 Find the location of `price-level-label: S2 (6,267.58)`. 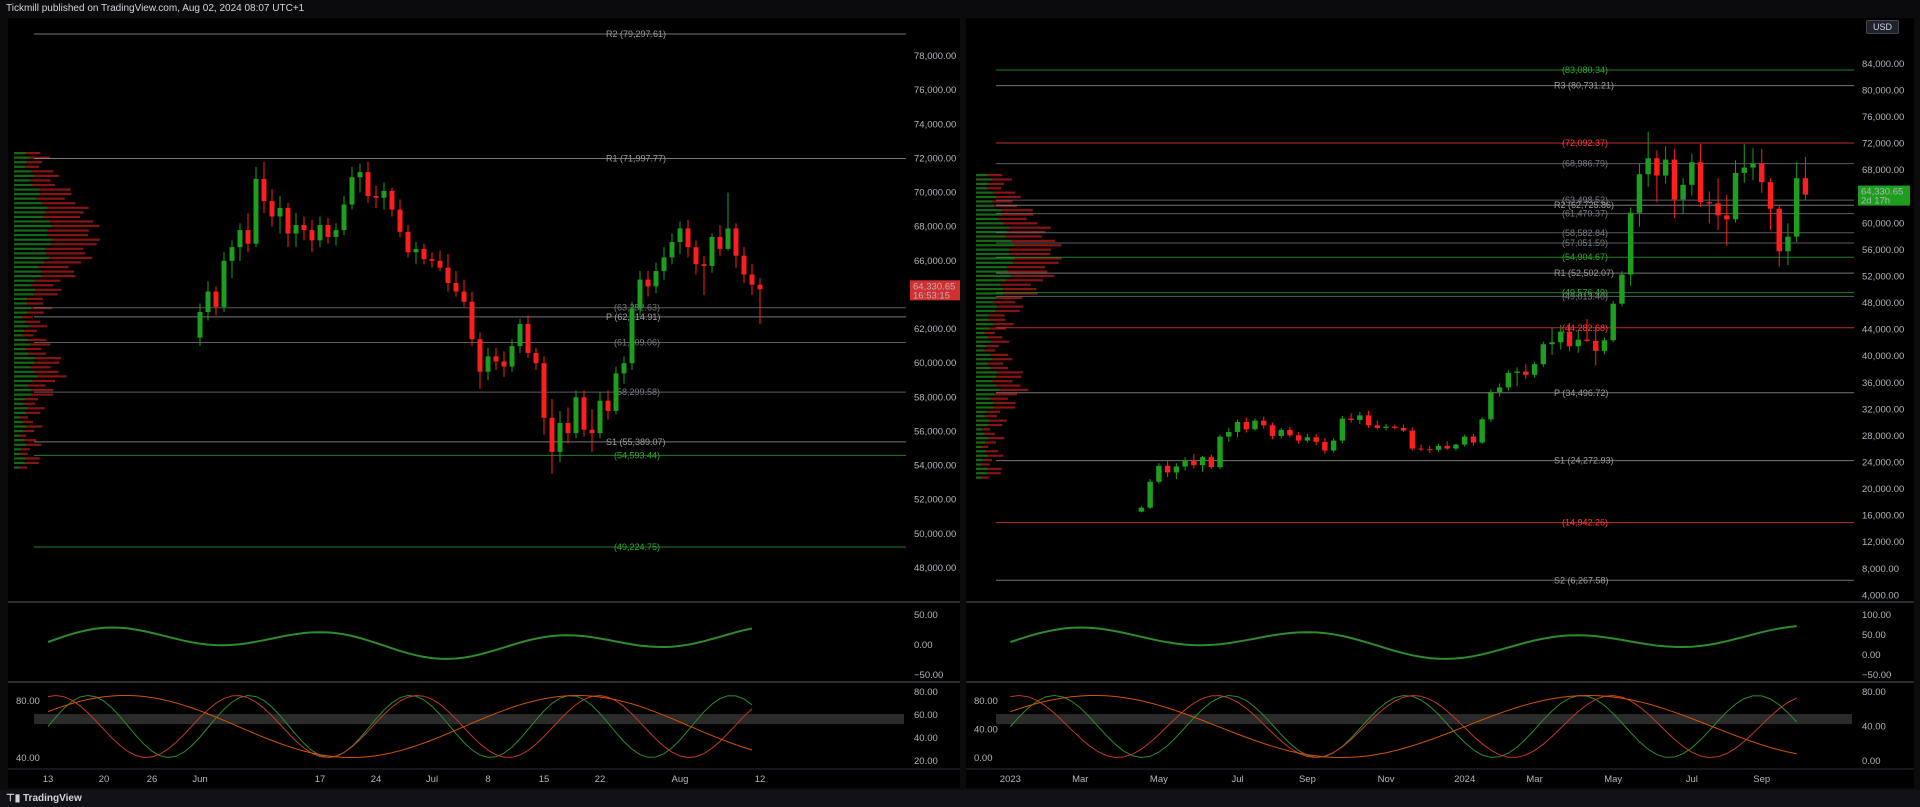

price-level-label: S2 (6,267.58) is located at coordinates (1581, 580).